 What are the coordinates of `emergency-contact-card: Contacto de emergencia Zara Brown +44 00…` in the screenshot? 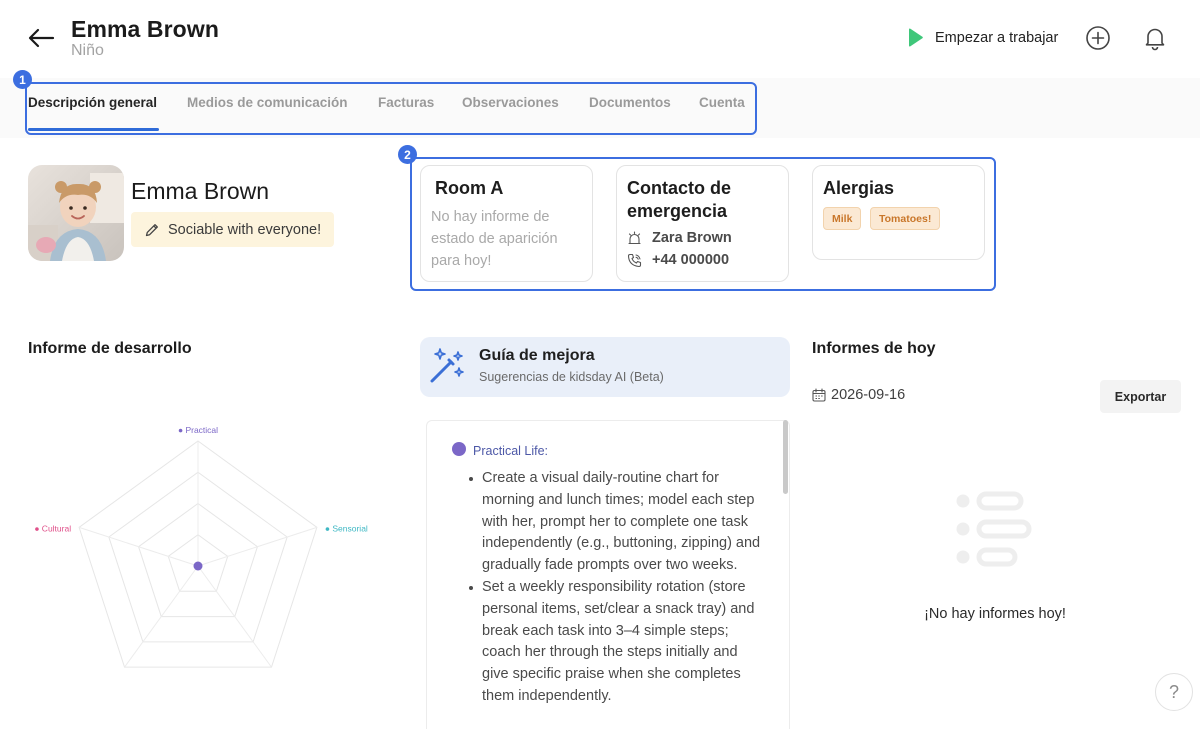 It's located at (702, 223).